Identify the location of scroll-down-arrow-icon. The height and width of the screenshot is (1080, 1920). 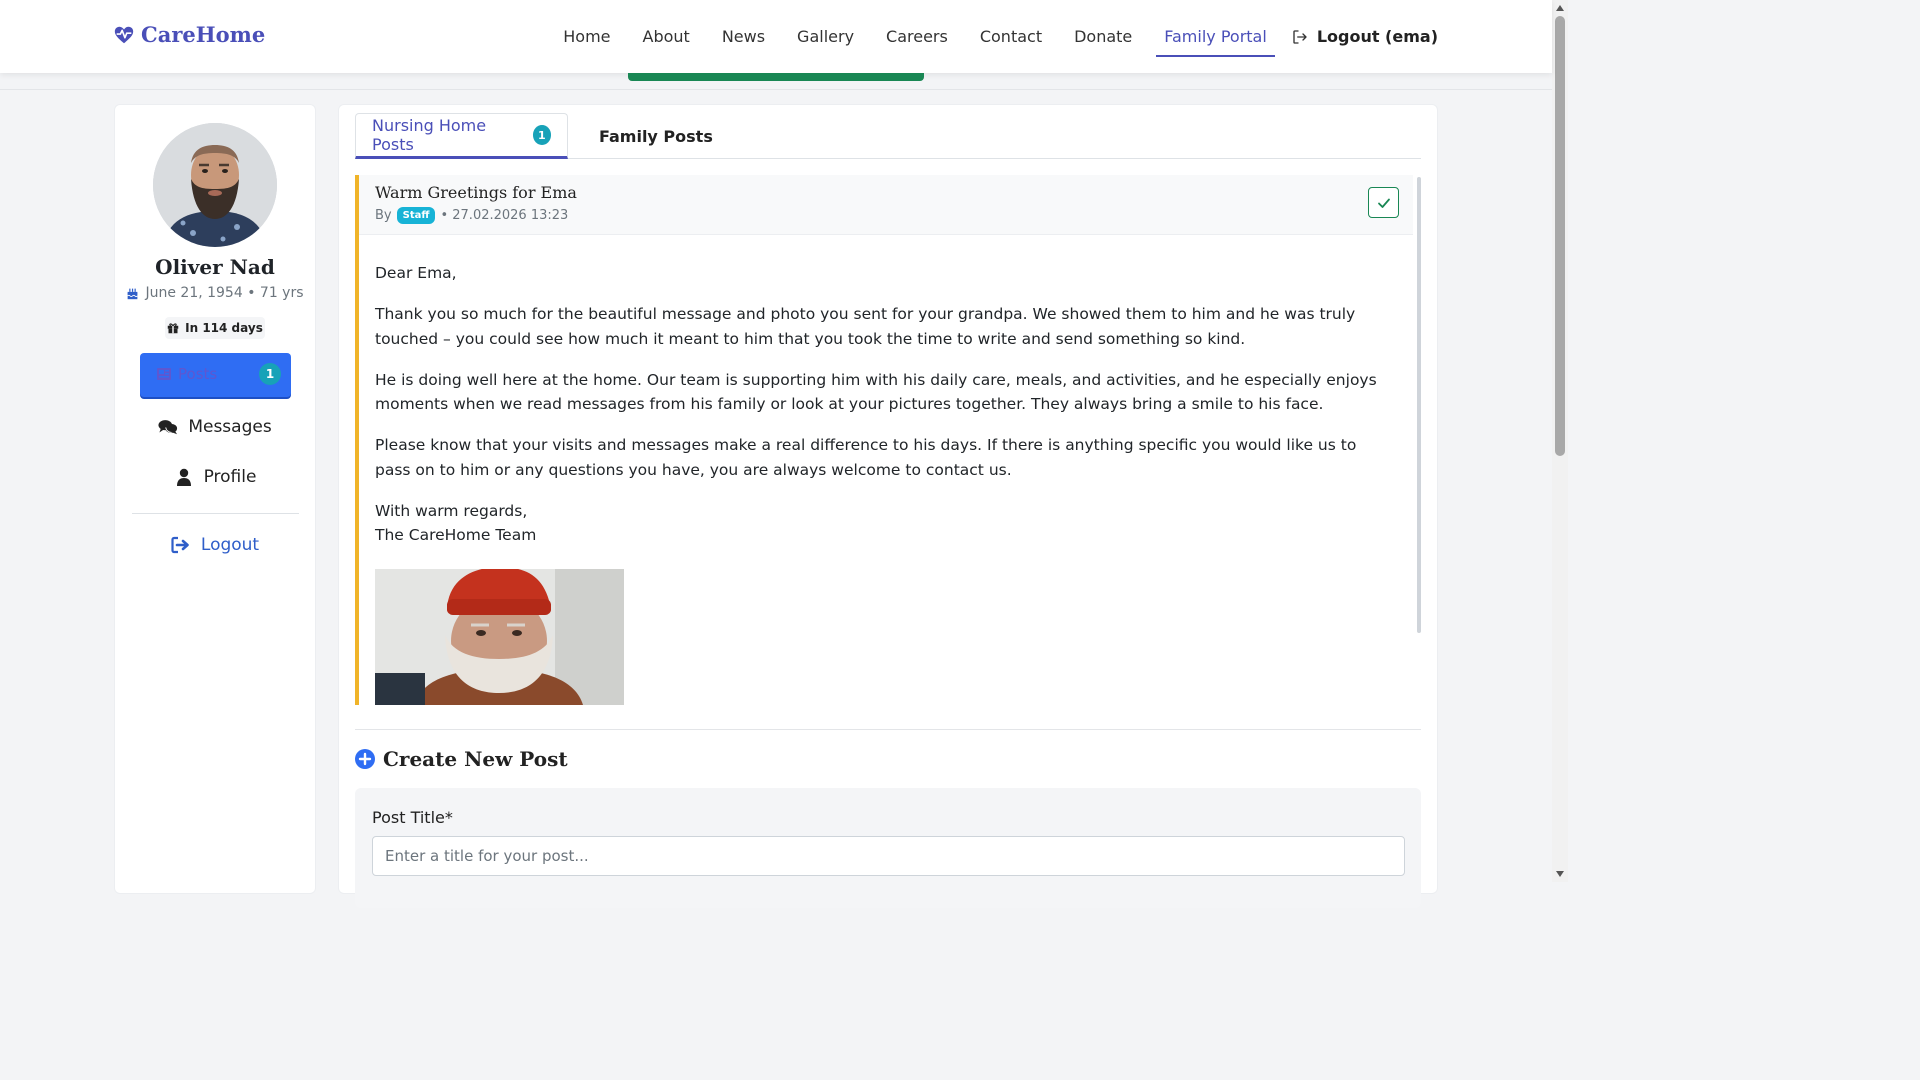
(1560, 874).